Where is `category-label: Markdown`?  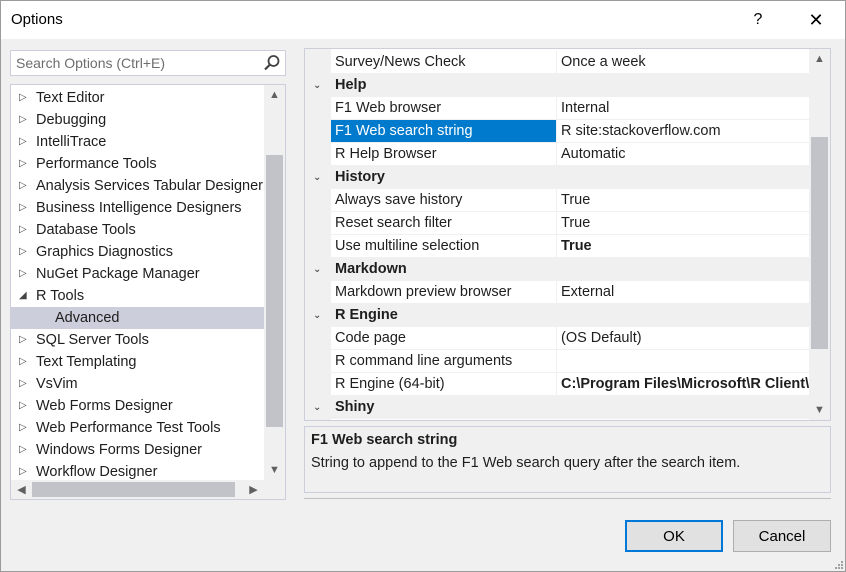 category-label: Markdown is located at coordinates (371, 269).